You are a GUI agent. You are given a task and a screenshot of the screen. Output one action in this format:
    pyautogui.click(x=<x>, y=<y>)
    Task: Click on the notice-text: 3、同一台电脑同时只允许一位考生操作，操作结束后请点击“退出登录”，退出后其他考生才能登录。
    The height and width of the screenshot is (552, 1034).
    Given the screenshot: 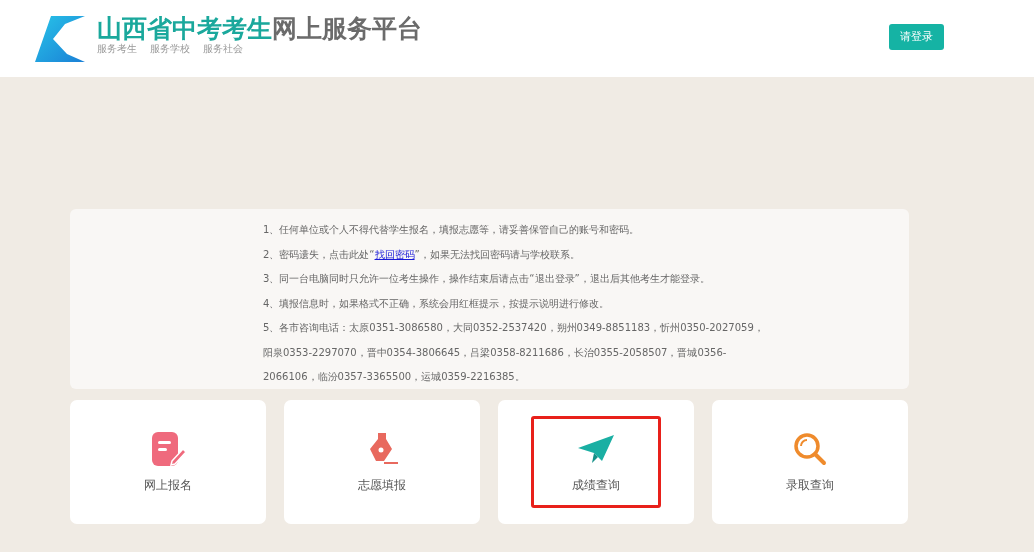 What is the action you would take?
    pyautogui.click(x=487, y=279)
    